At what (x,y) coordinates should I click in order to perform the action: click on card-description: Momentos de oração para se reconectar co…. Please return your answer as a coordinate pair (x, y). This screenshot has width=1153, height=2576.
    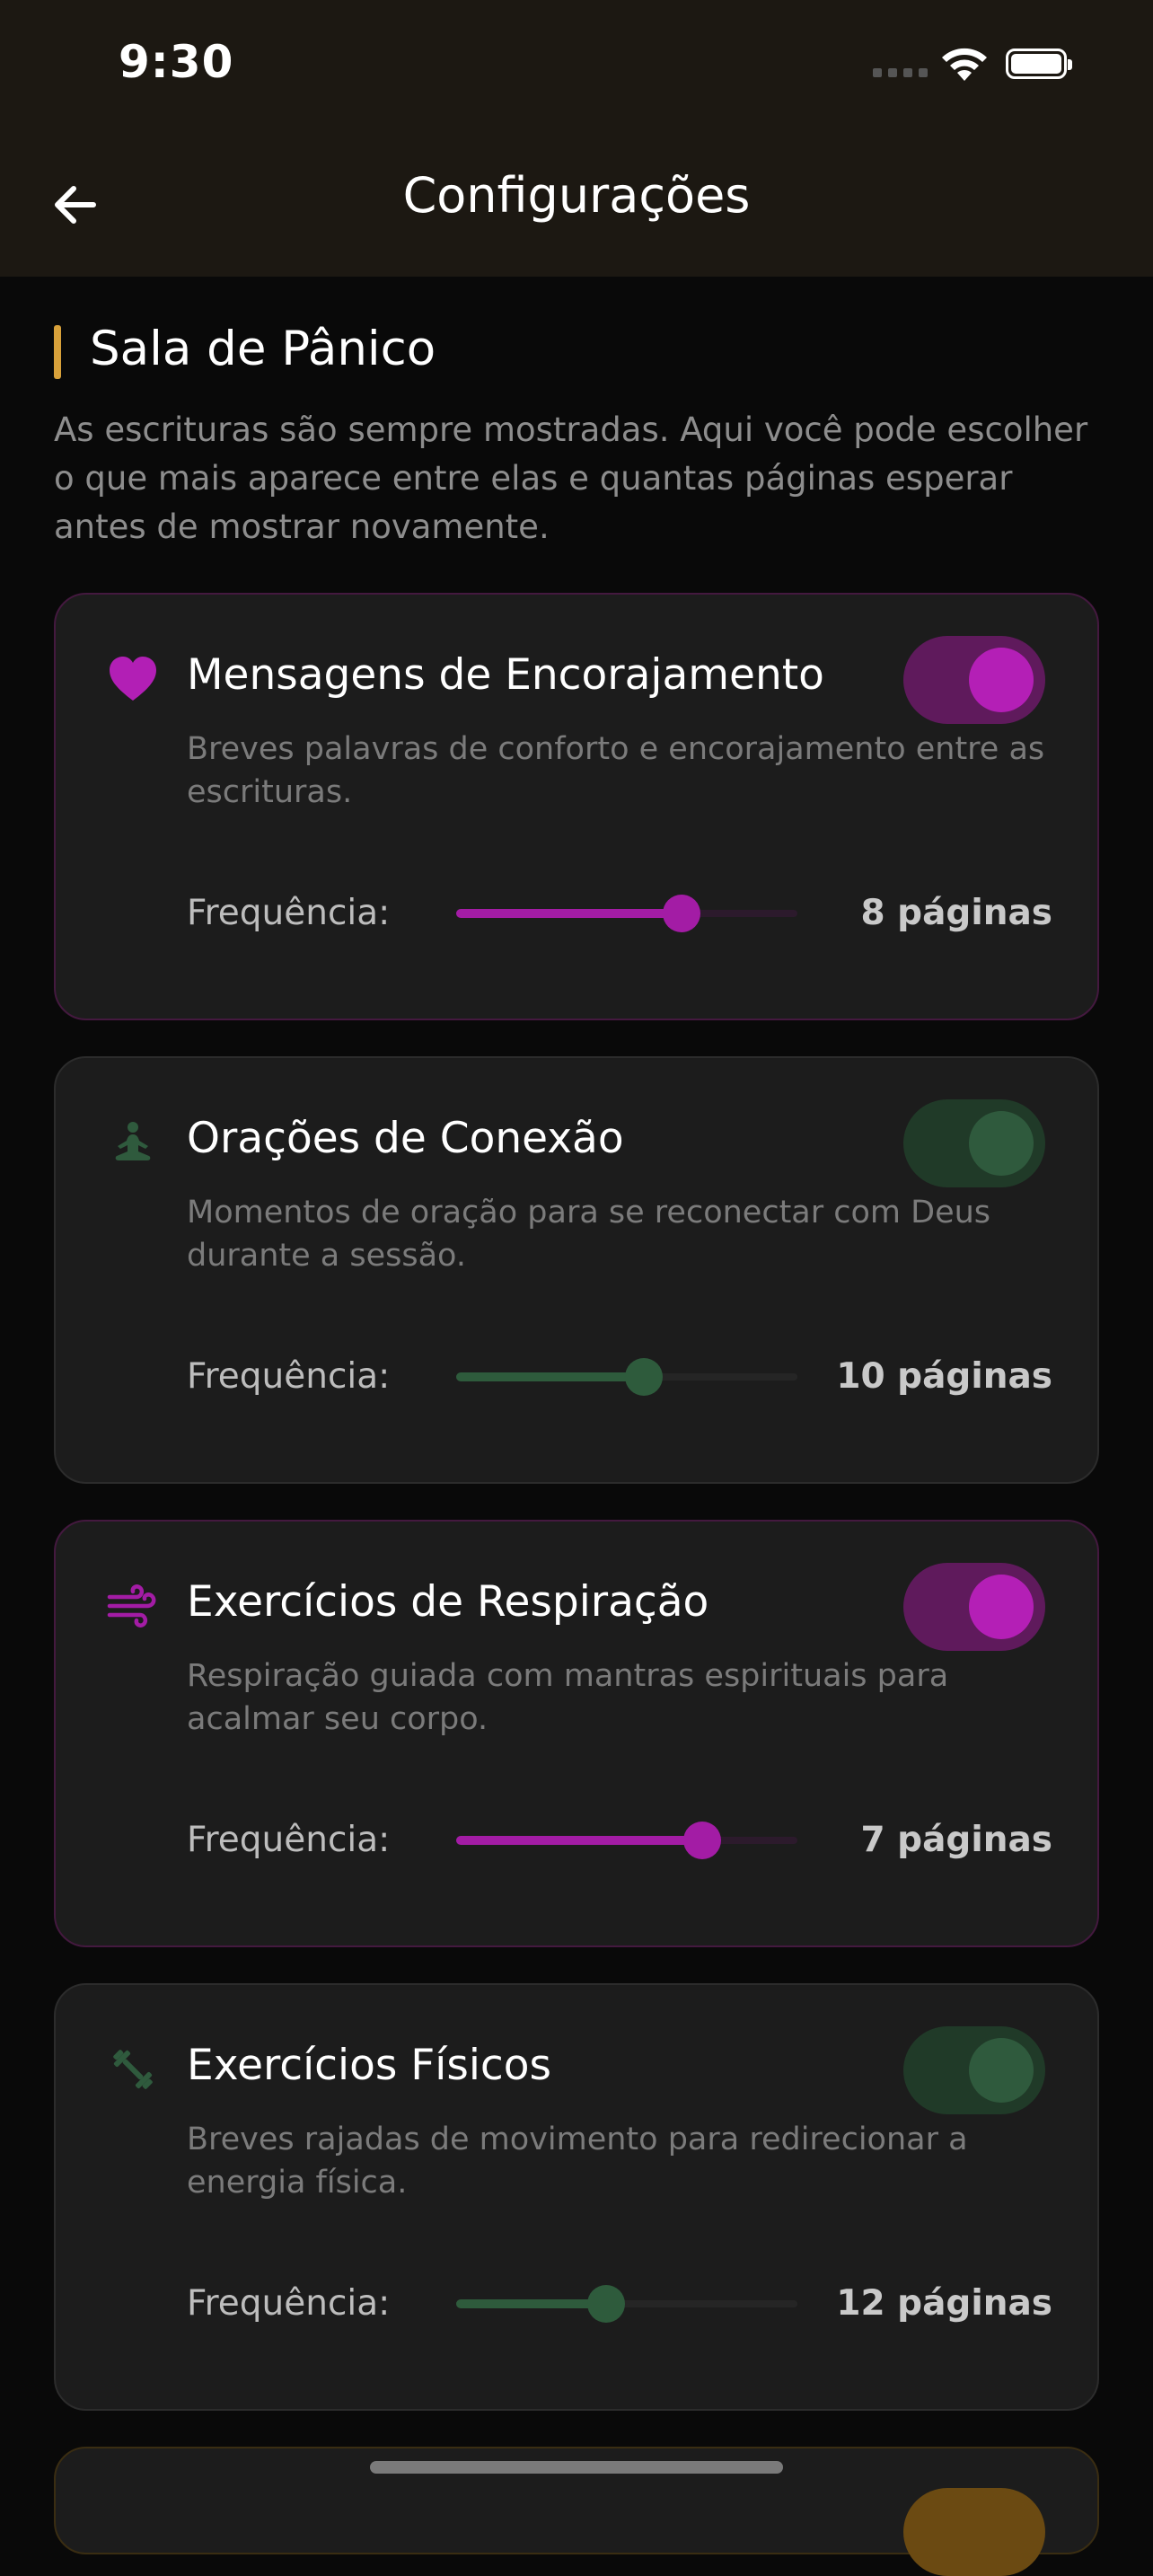
    Looking at the image, I should click on (589, 1234).